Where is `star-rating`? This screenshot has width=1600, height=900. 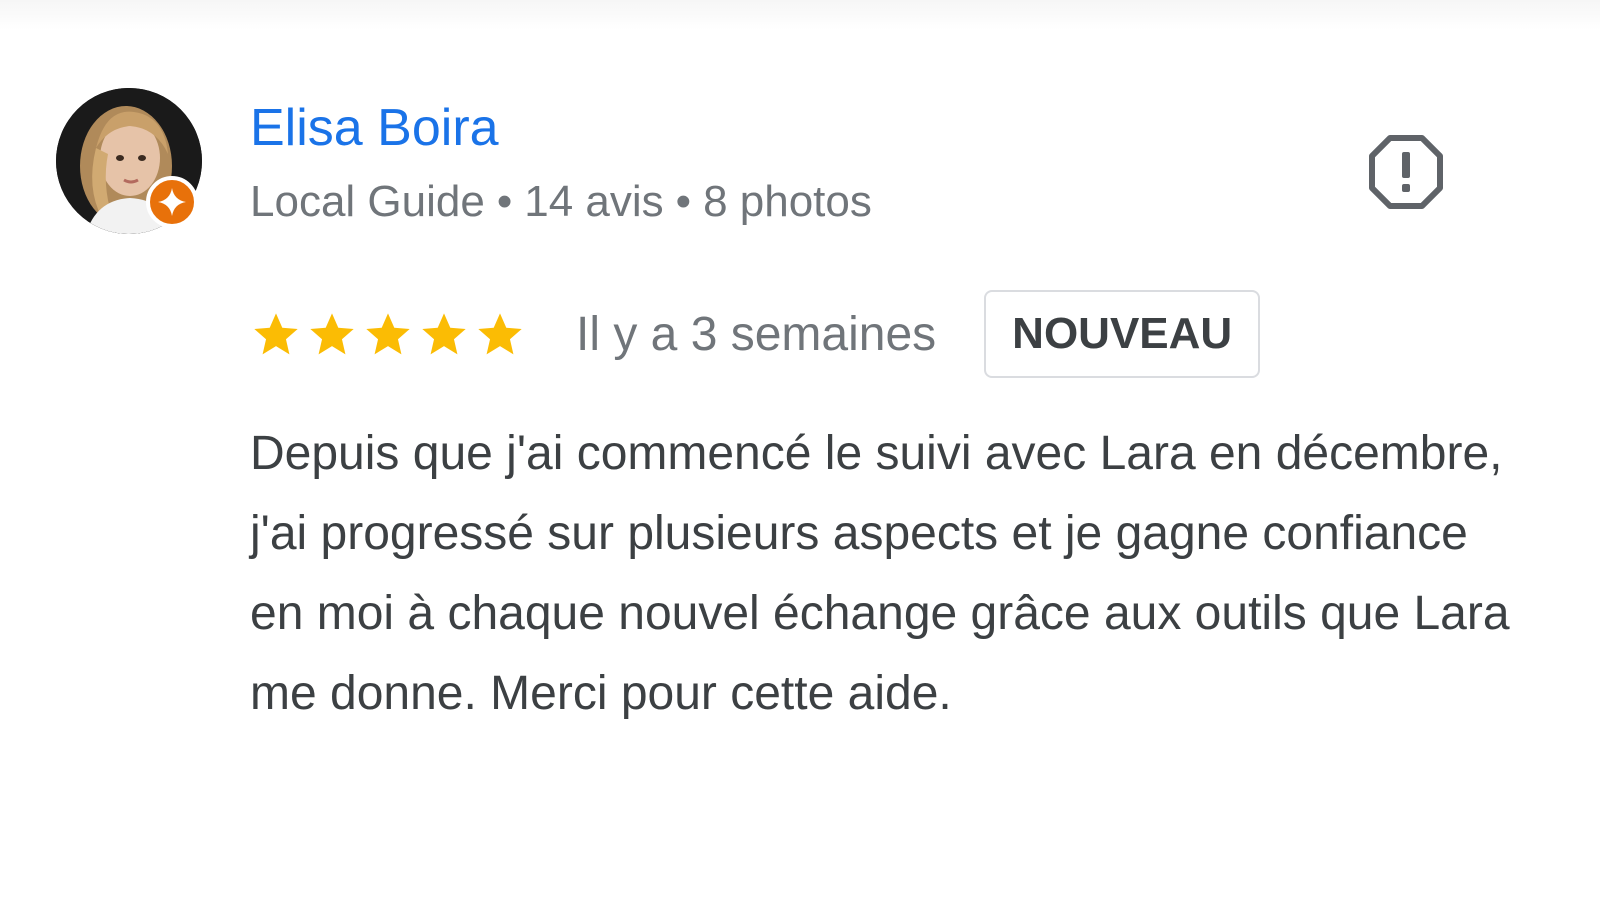
star-rating is located at coordinates (388, 334).